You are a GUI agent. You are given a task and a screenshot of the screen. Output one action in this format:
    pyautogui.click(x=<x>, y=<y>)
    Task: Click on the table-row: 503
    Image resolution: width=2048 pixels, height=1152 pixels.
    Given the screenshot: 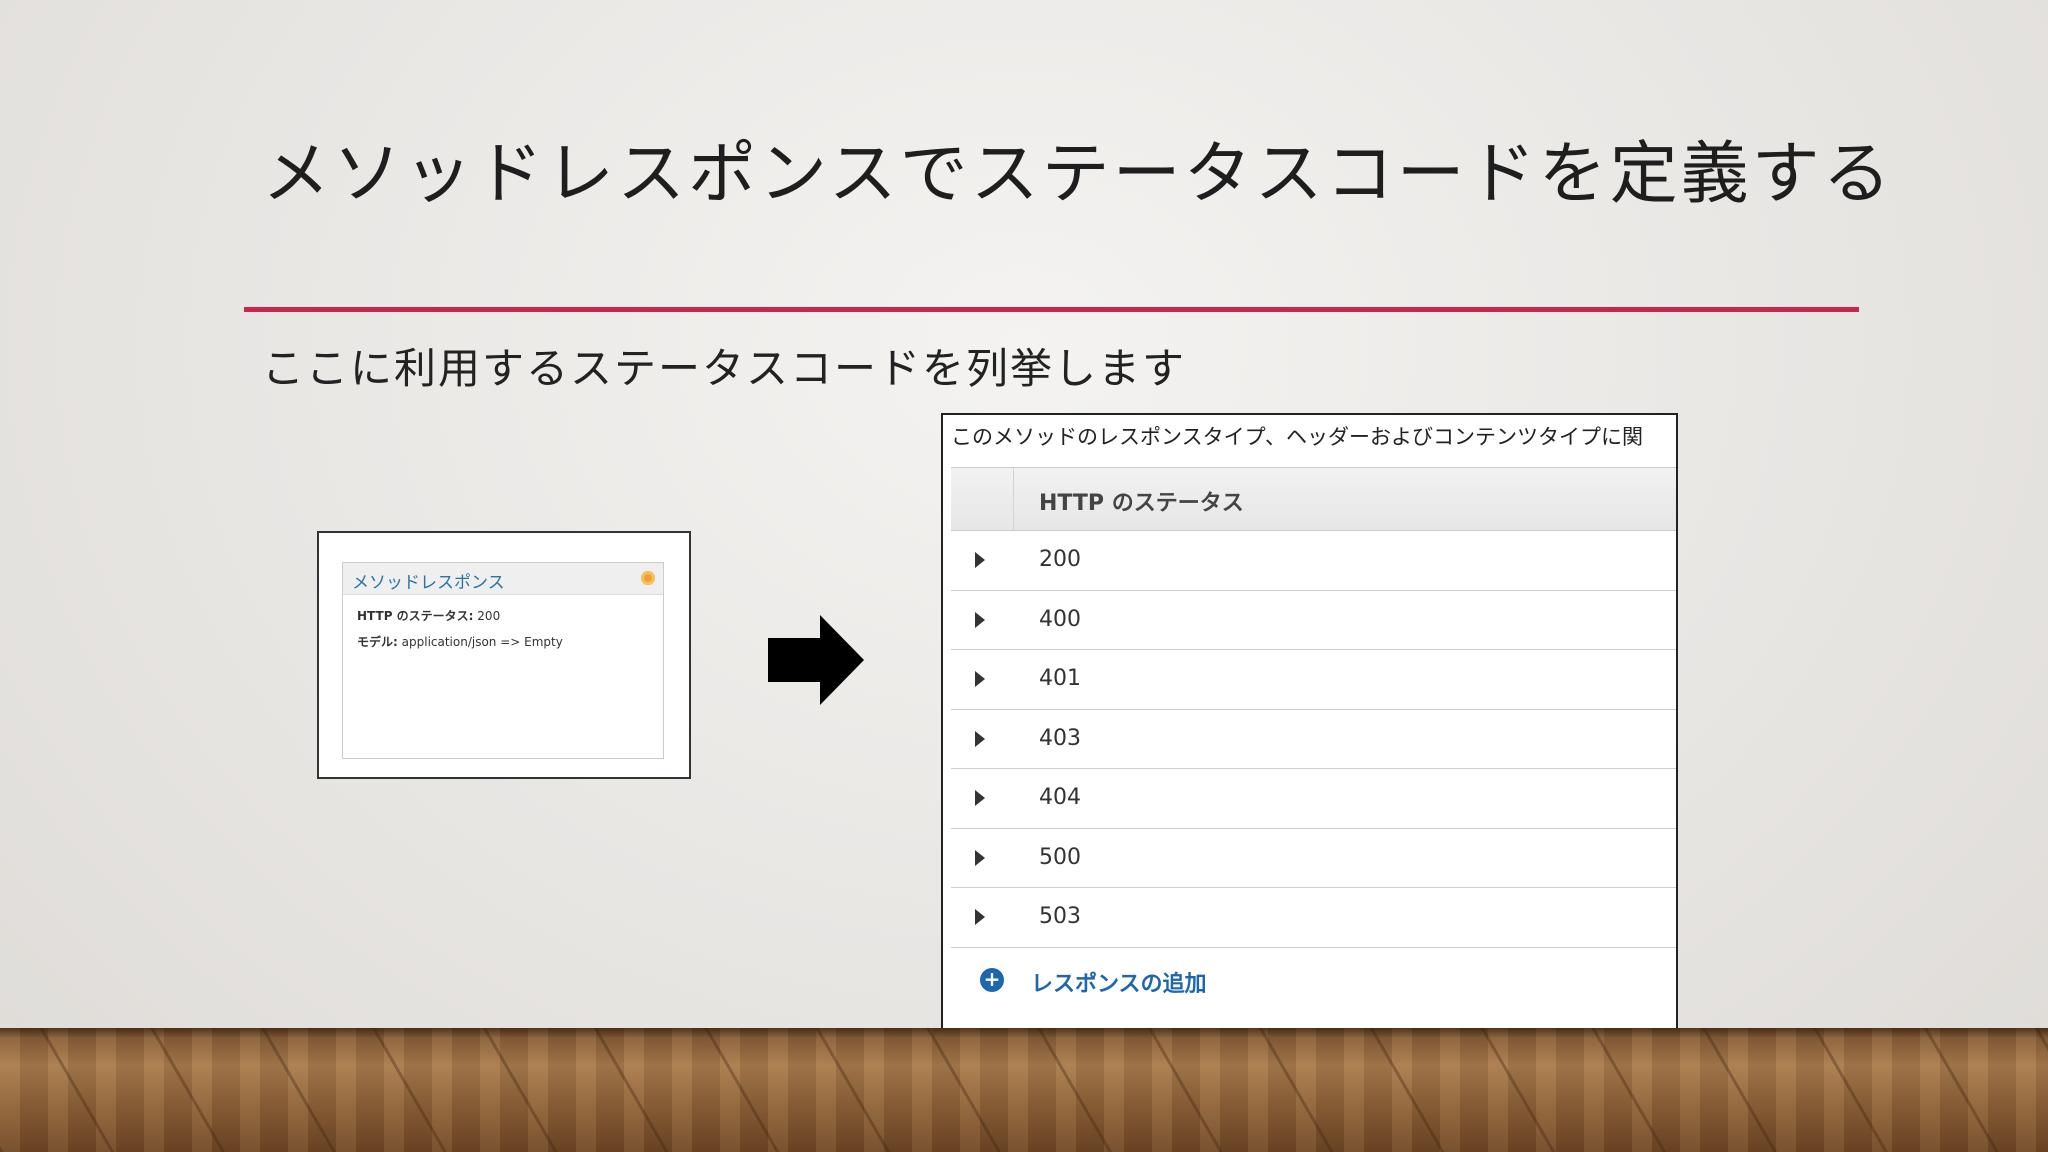 What is the action you would take?
    pyautogui.click(x=1313, y=918)
    